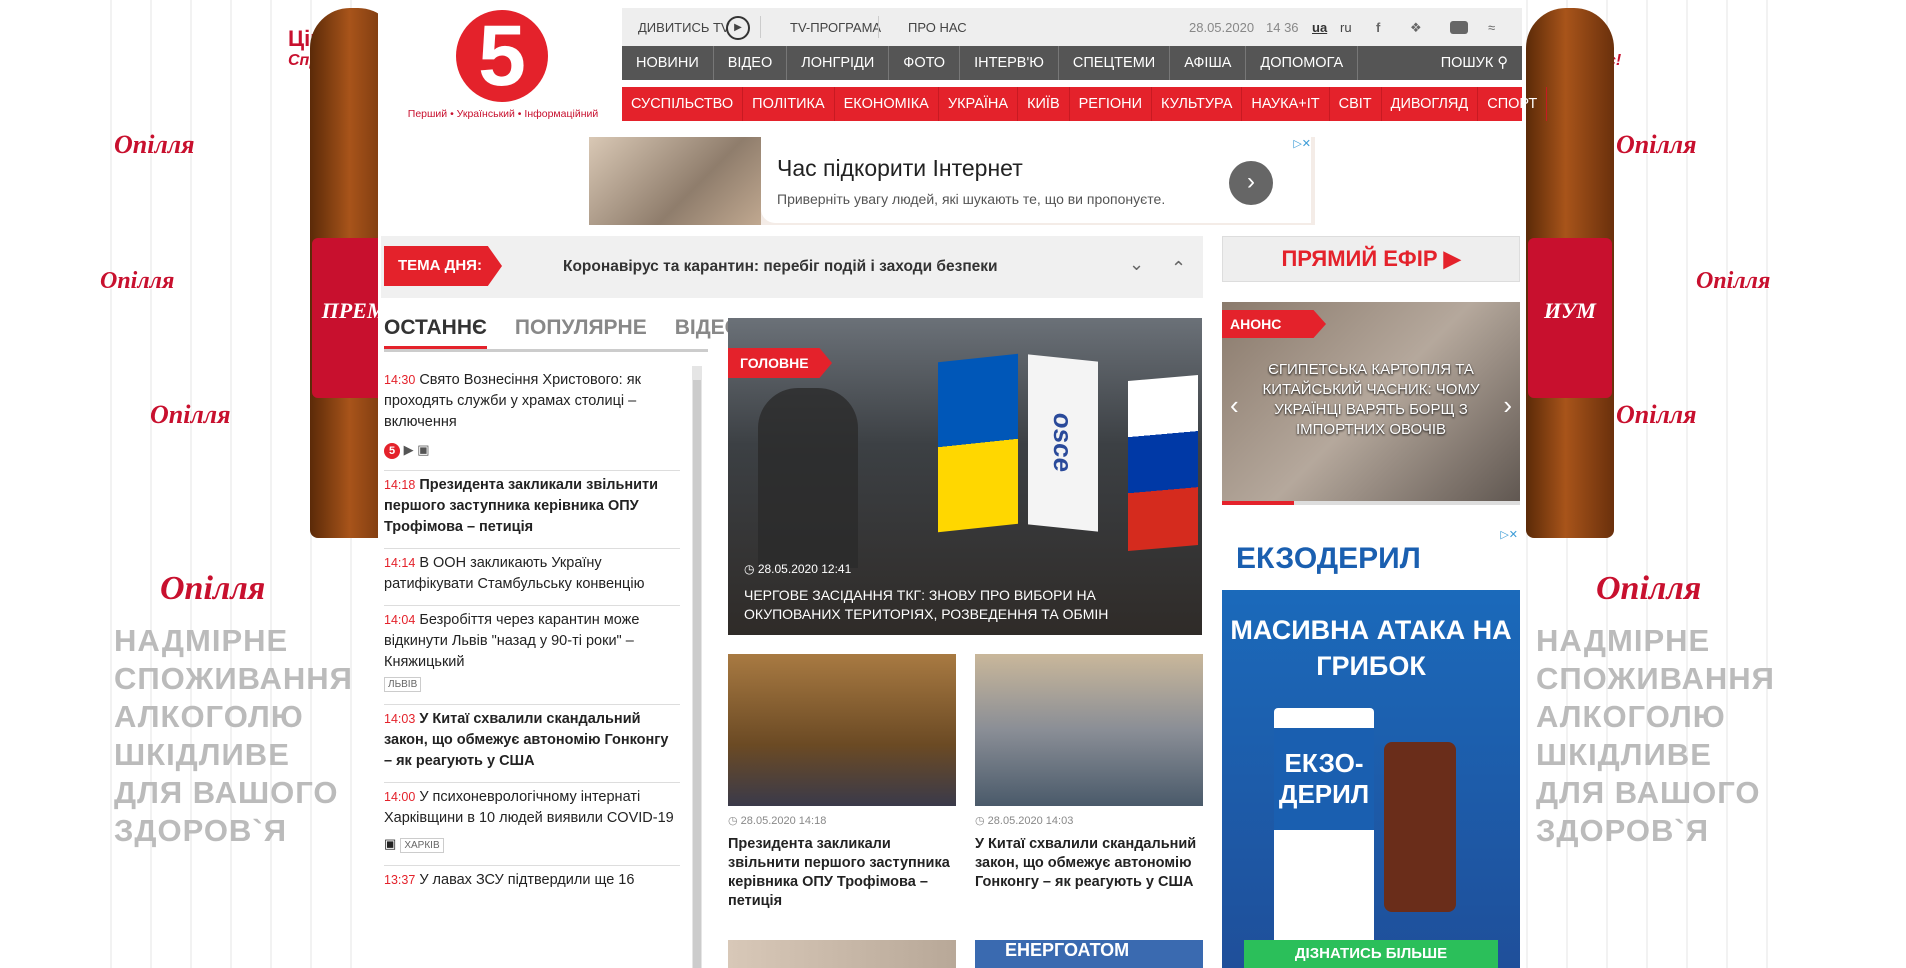 The width and height of the screenshot is (1906, 968). What do you see at coordinates (1302, 63) in the screenshot?
I see `nav-item: Допомога` at bounding box center [1302, 63].